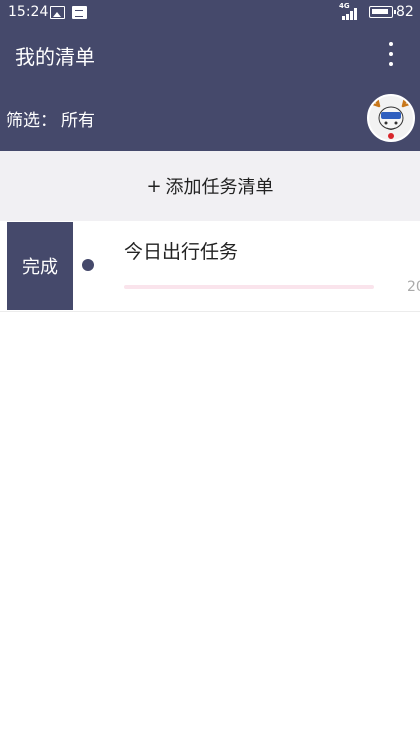  I want to click on page-title: 我的清单, so click(55, 57).